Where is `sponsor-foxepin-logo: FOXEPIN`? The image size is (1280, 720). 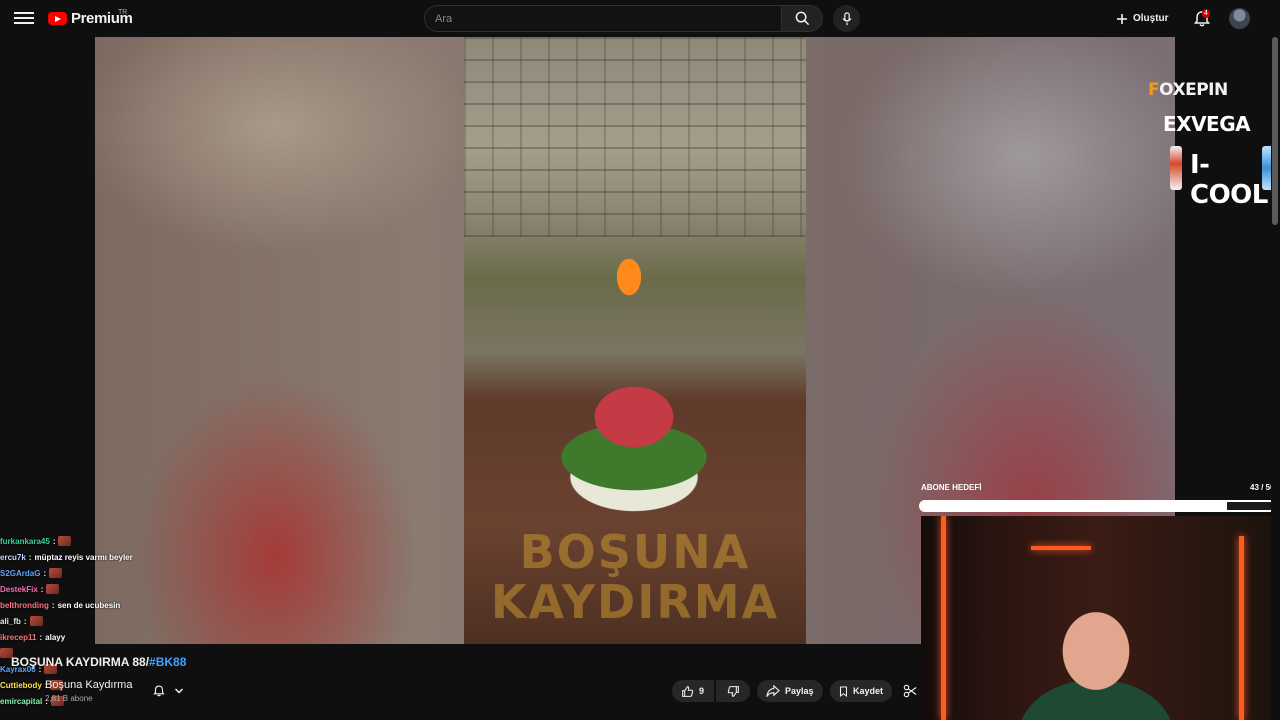 sponsor-foxepin-logo: FOXEPIN is located at coordinates (1188, 90).